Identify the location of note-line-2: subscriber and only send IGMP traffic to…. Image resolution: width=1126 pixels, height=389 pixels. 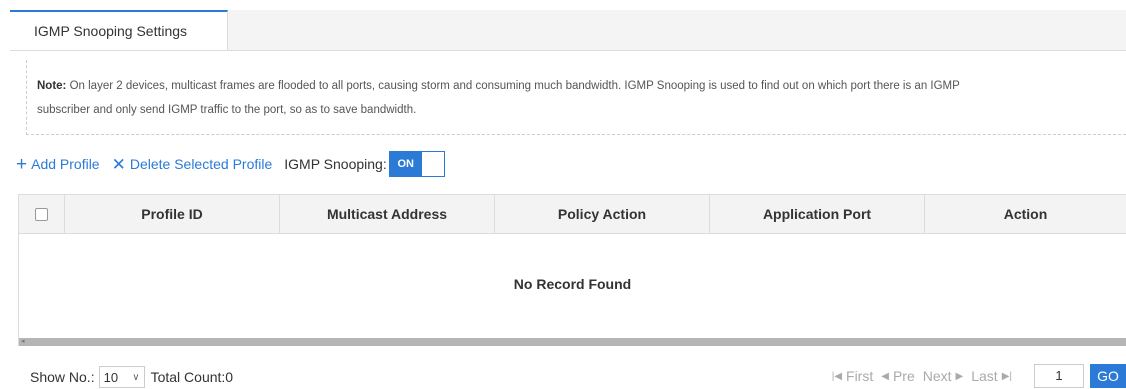
(227, 110).